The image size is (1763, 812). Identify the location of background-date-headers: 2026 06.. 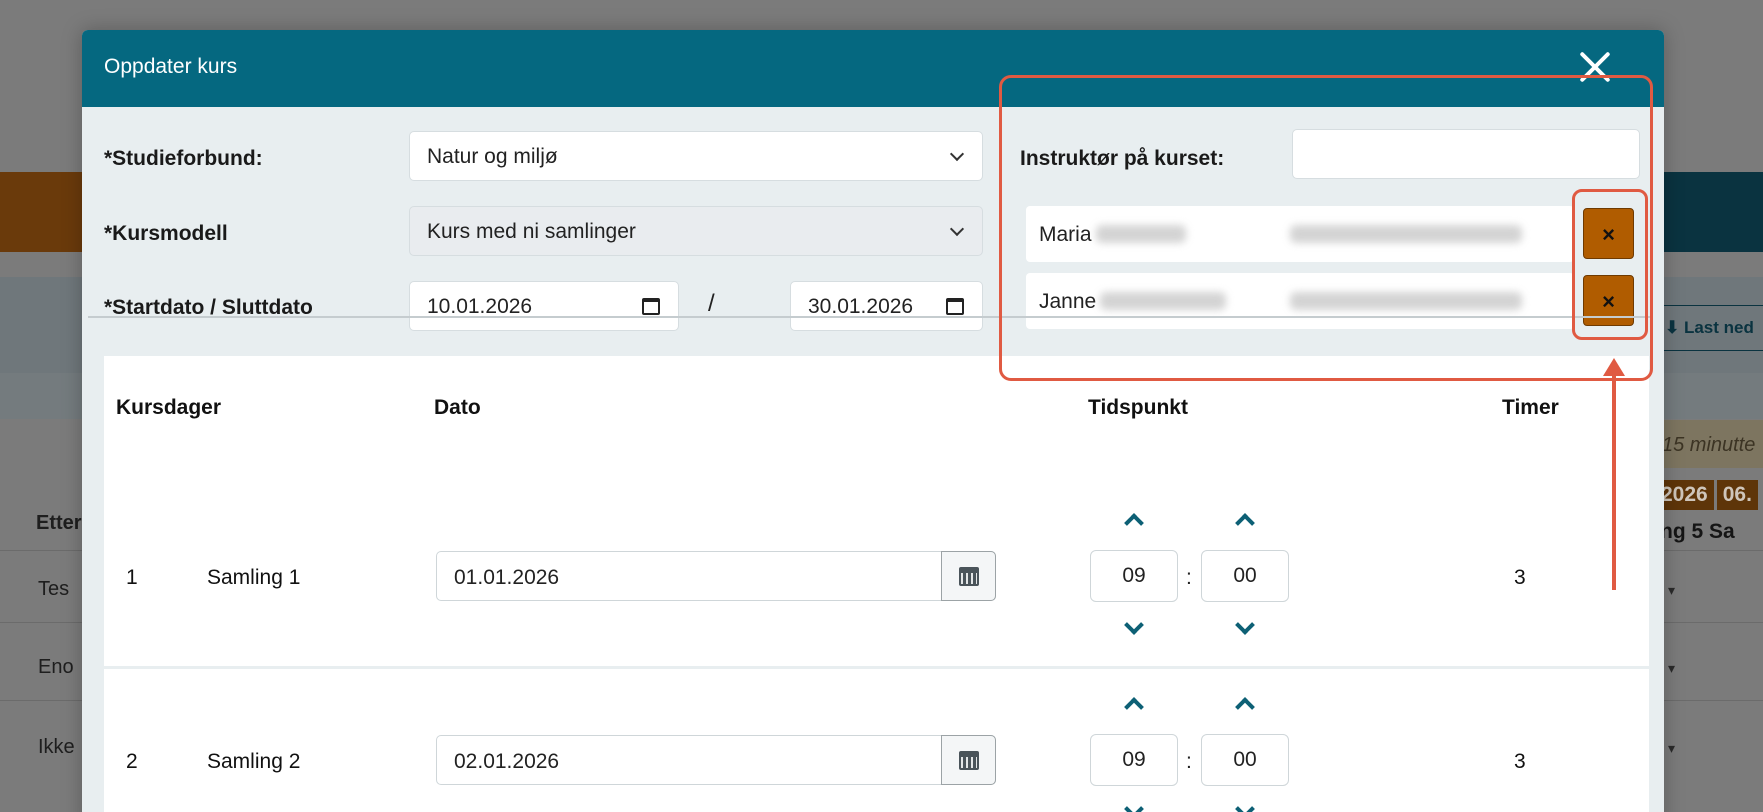
(1708, 495).